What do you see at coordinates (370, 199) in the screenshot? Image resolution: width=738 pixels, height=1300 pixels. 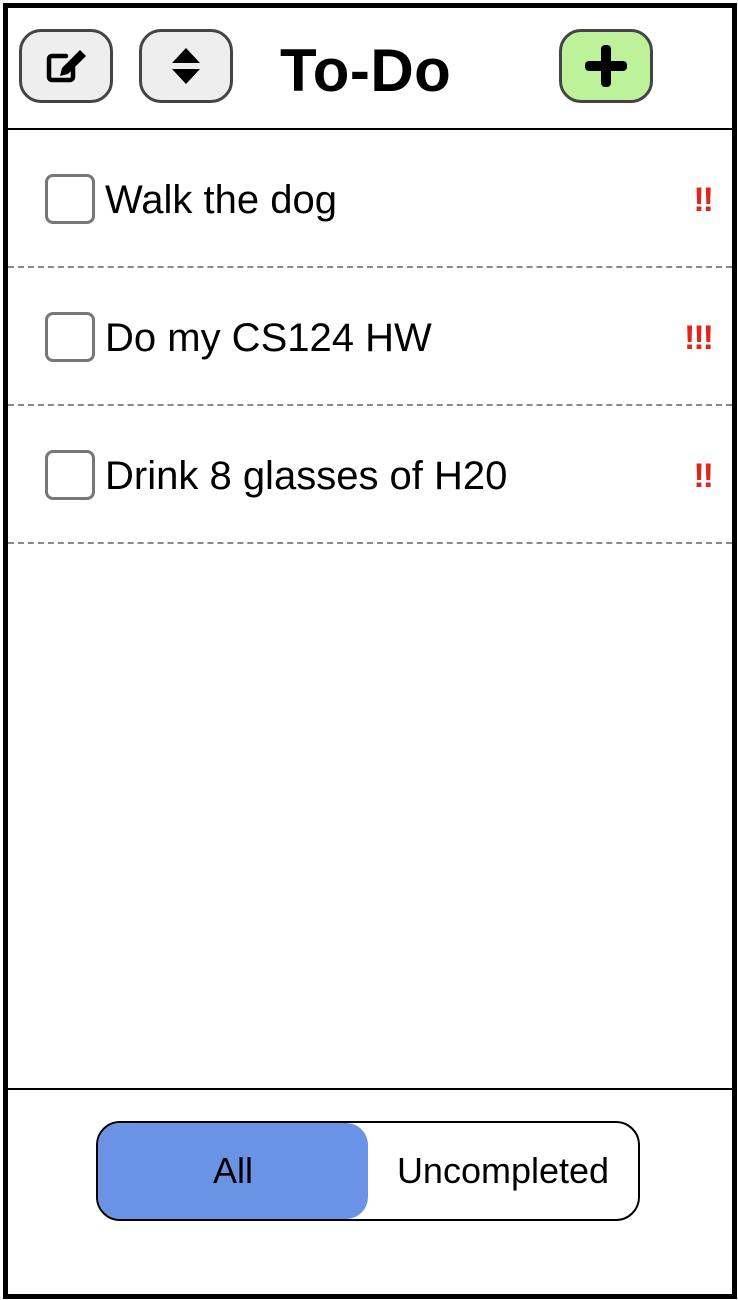 I see `task-row: Walk the dog !!` at bounding box center [370, 199].